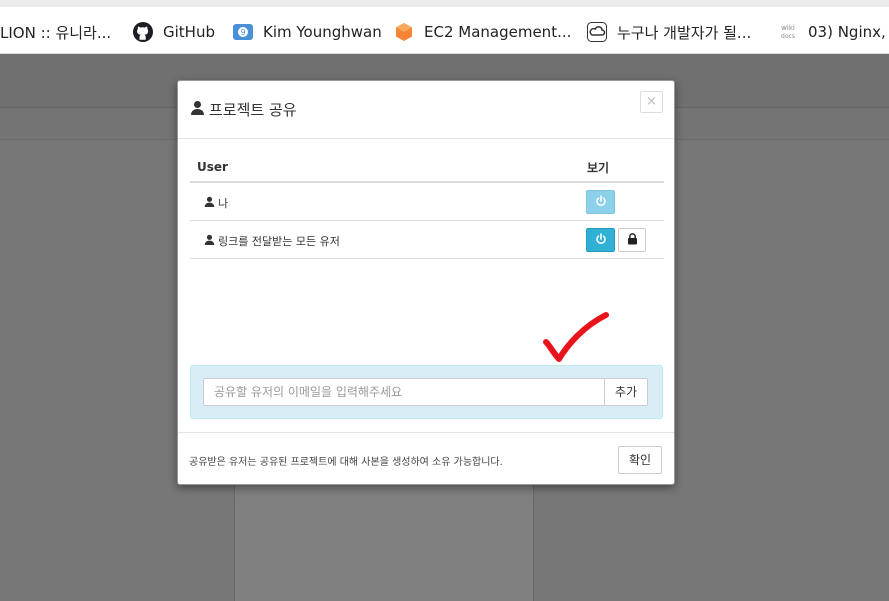  I want to click on email-input, so click(403, 392).